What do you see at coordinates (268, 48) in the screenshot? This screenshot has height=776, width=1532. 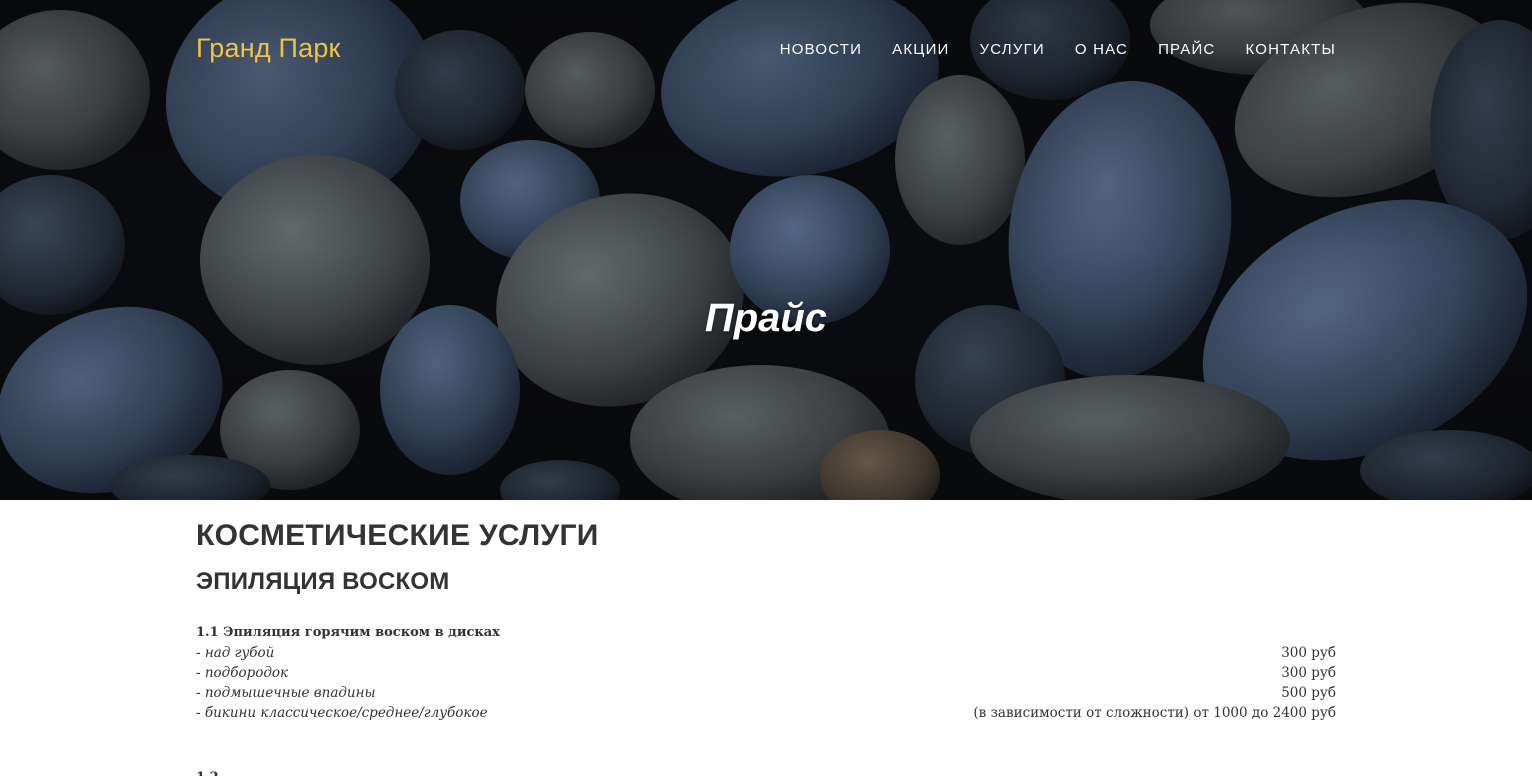 I see `brand-logo-link: Гранд Парк` at bounding box center [268, 48].